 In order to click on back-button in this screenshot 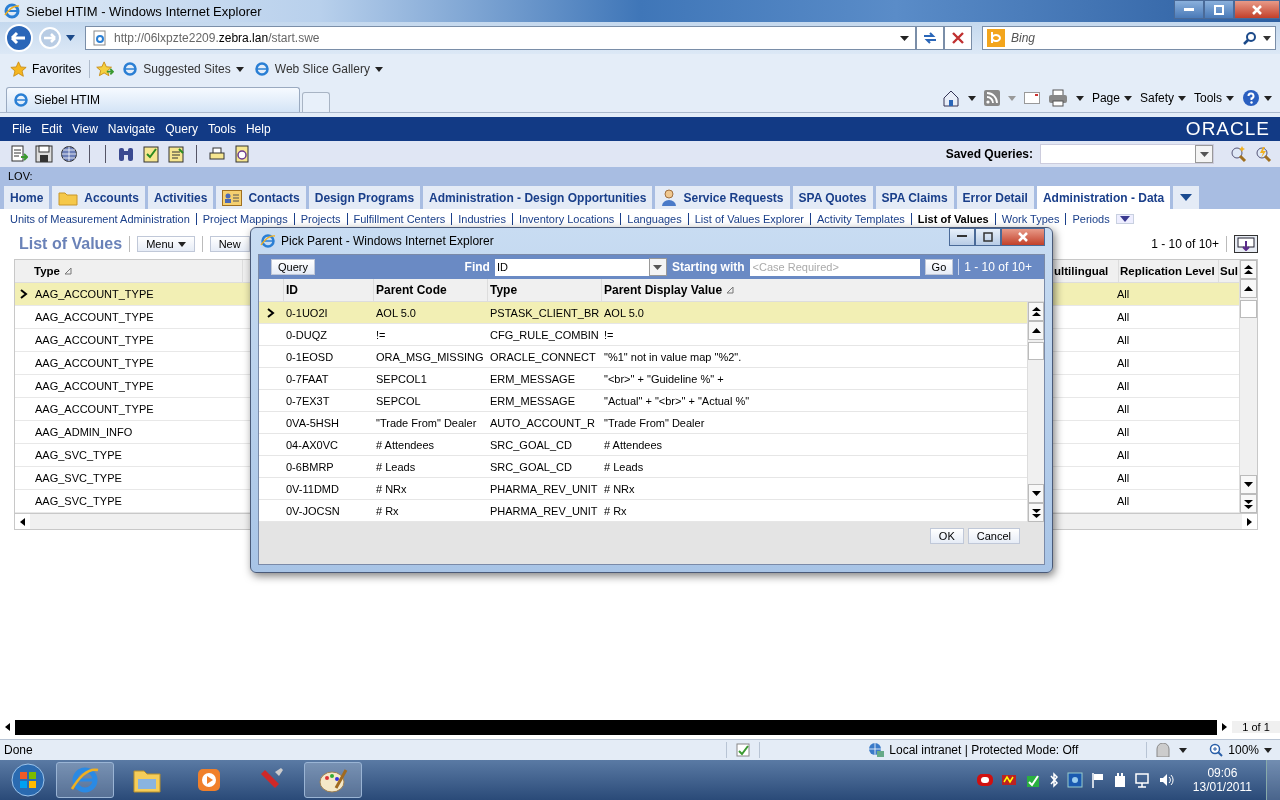, I will do `click(19, 38)`.